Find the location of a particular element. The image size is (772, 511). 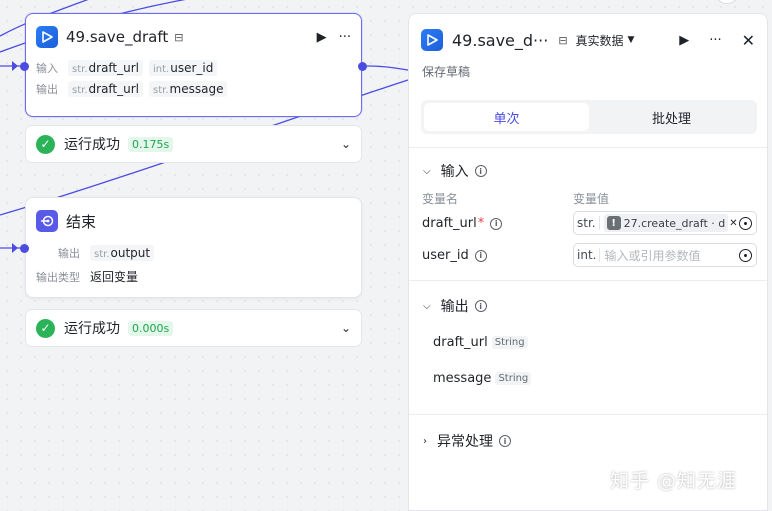

input-tag: str. draft_url is located at coordinates (106, 68).